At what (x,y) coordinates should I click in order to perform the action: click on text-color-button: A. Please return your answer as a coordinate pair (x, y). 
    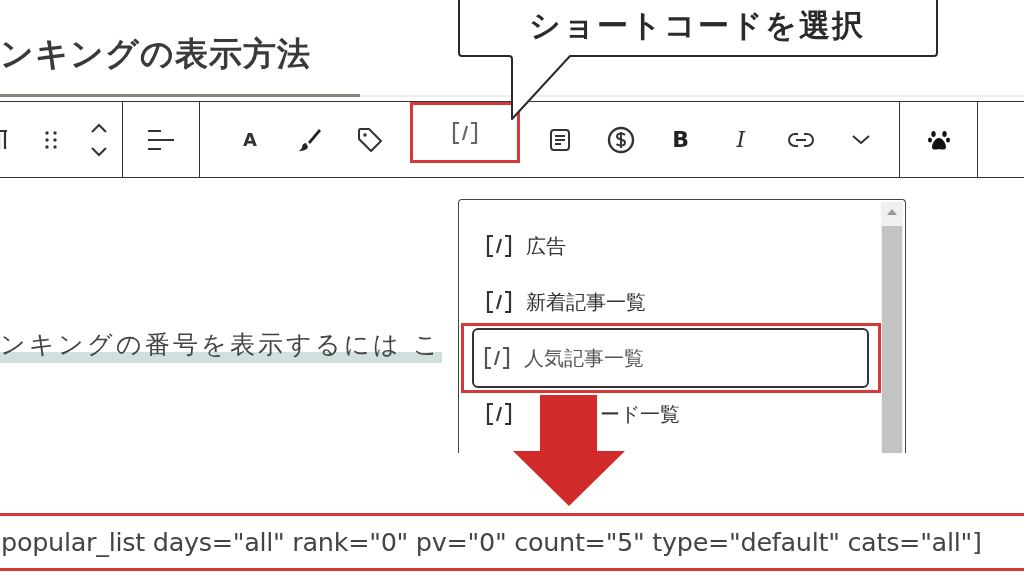
    Looking at the image, I should click on (250, 139).